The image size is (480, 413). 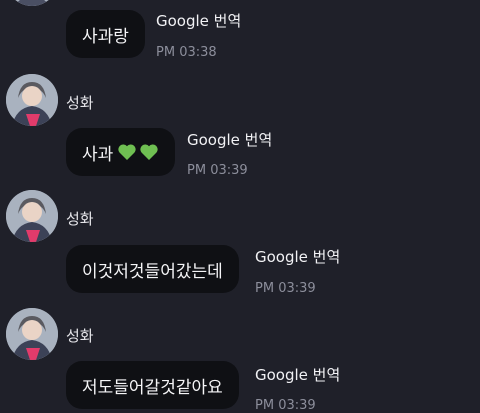 I want to click on message-text: 이것저것들어갔는데, so click(x=152, y=271).